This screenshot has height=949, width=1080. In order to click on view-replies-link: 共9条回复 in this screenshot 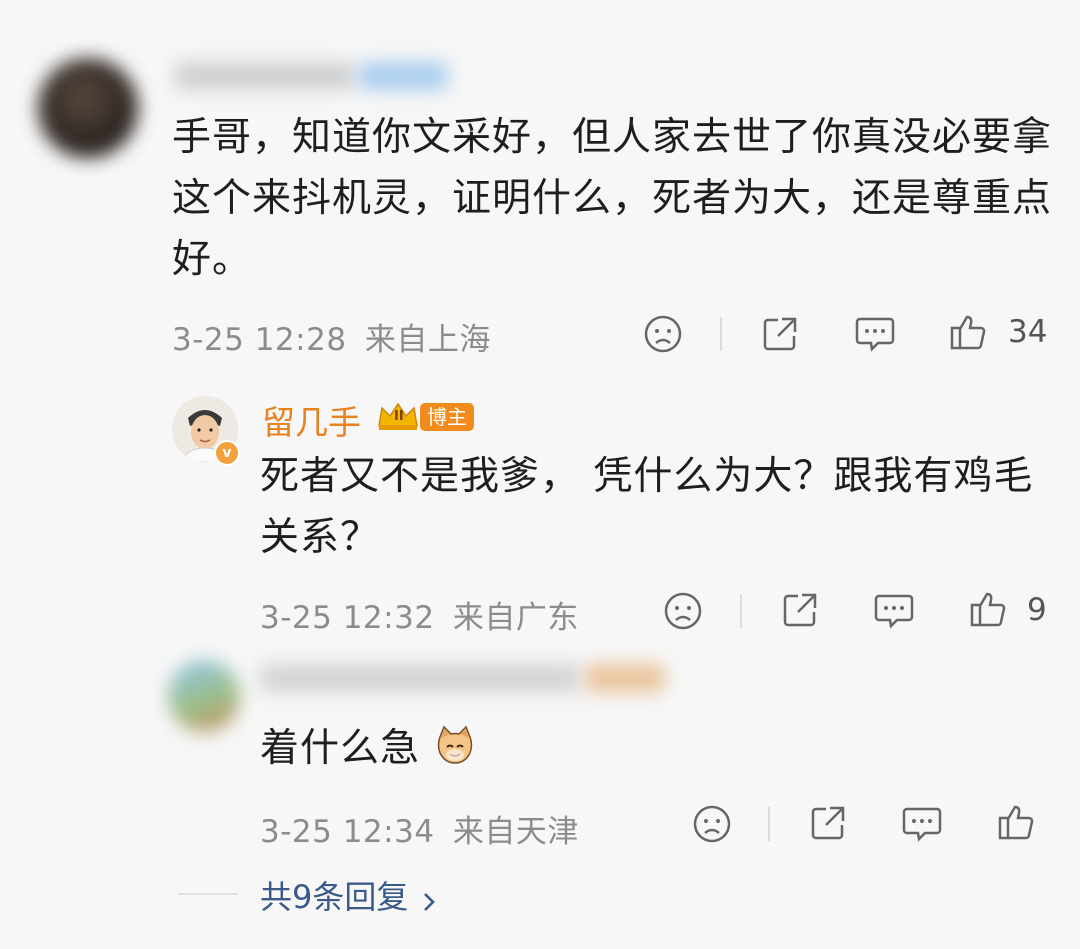, I will do `click(348, 895)`.